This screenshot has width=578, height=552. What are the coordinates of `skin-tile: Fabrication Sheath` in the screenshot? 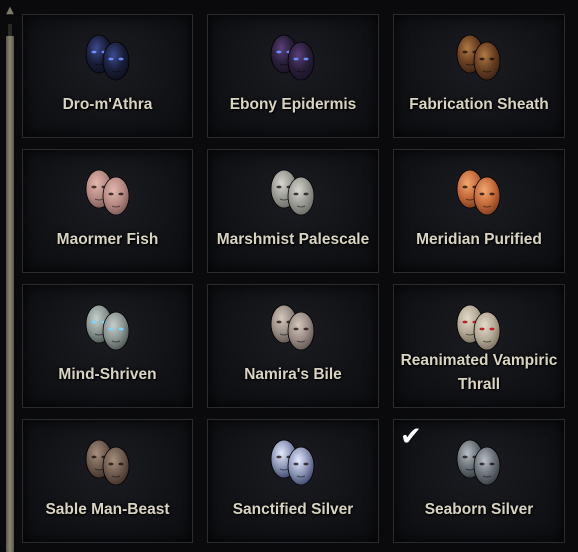 It's located at (479, 76).